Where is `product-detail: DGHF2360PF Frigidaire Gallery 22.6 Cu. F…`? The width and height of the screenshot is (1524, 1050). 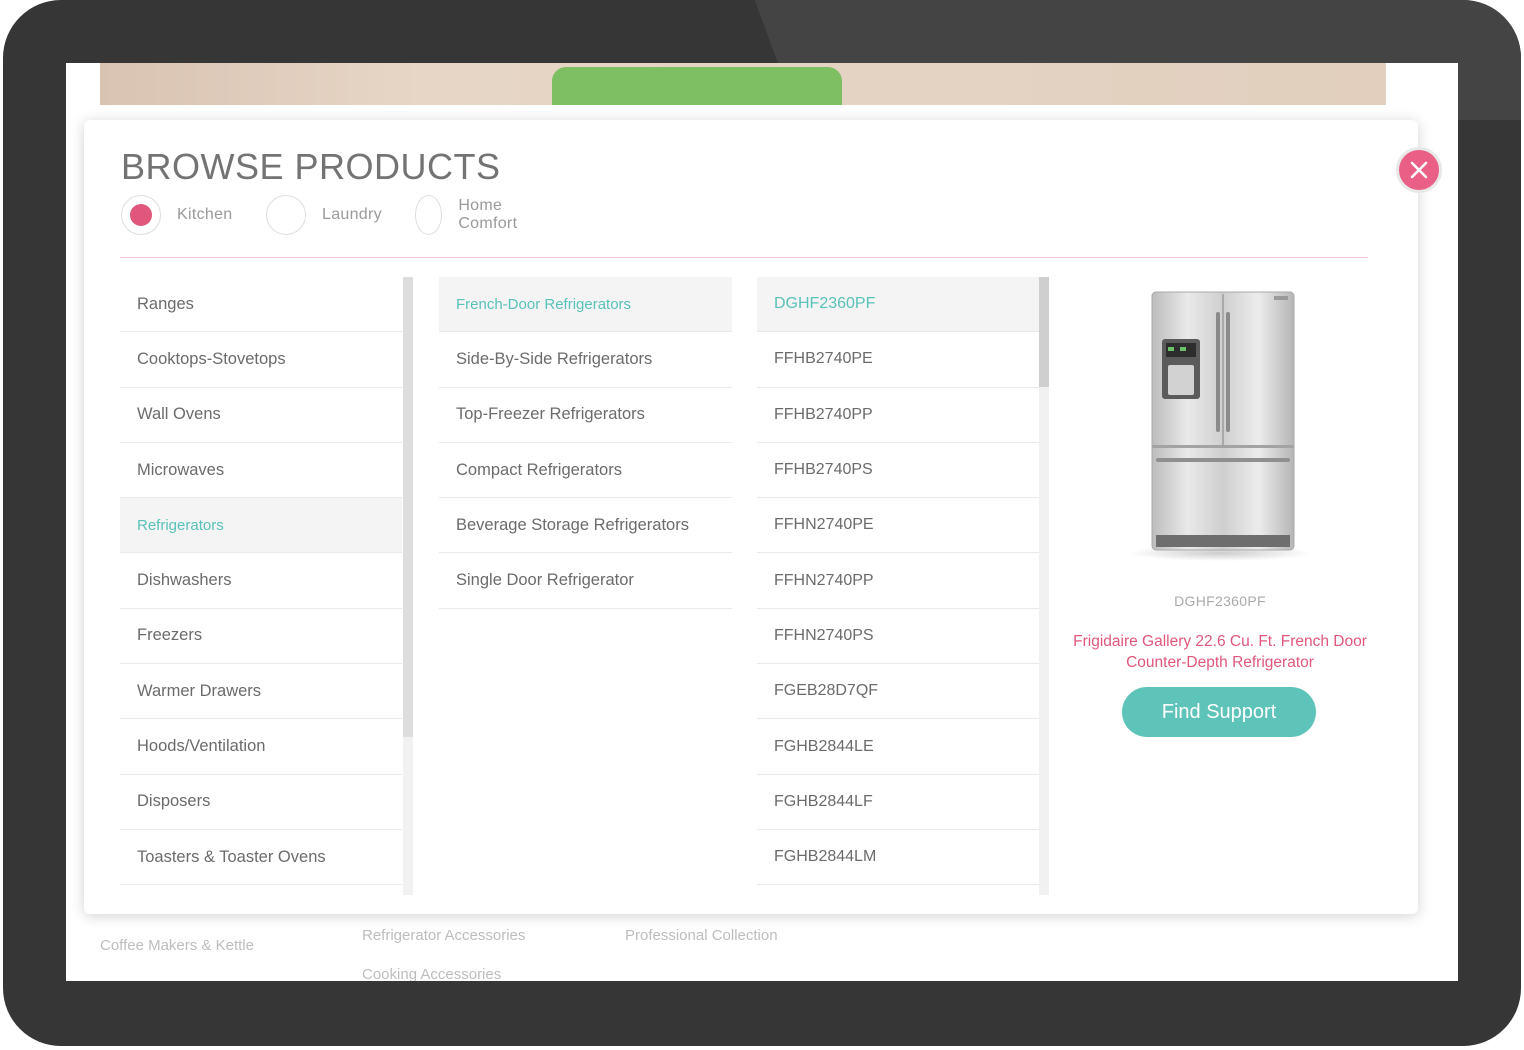
product-detail: DGHF2360PF Frigidaire Gallery 22.6 Cu. F… is located at coordinates (1220, 507).